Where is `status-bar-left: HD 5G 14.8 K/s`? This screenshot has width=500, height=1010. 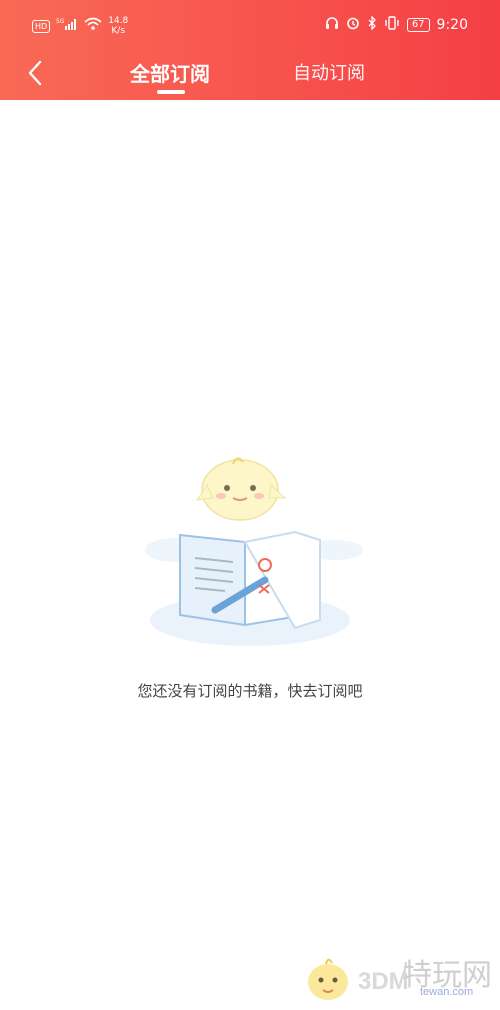
status-bar-left: HD 5G 14.8 K/s is located at coordinates (80, 26).